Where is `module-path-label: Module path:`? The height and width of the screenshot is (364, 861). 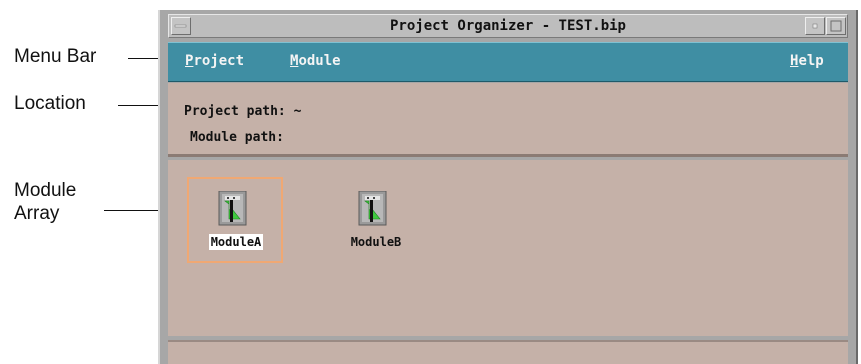 module-path-label: Module path: is located at coordinates (237, 137).